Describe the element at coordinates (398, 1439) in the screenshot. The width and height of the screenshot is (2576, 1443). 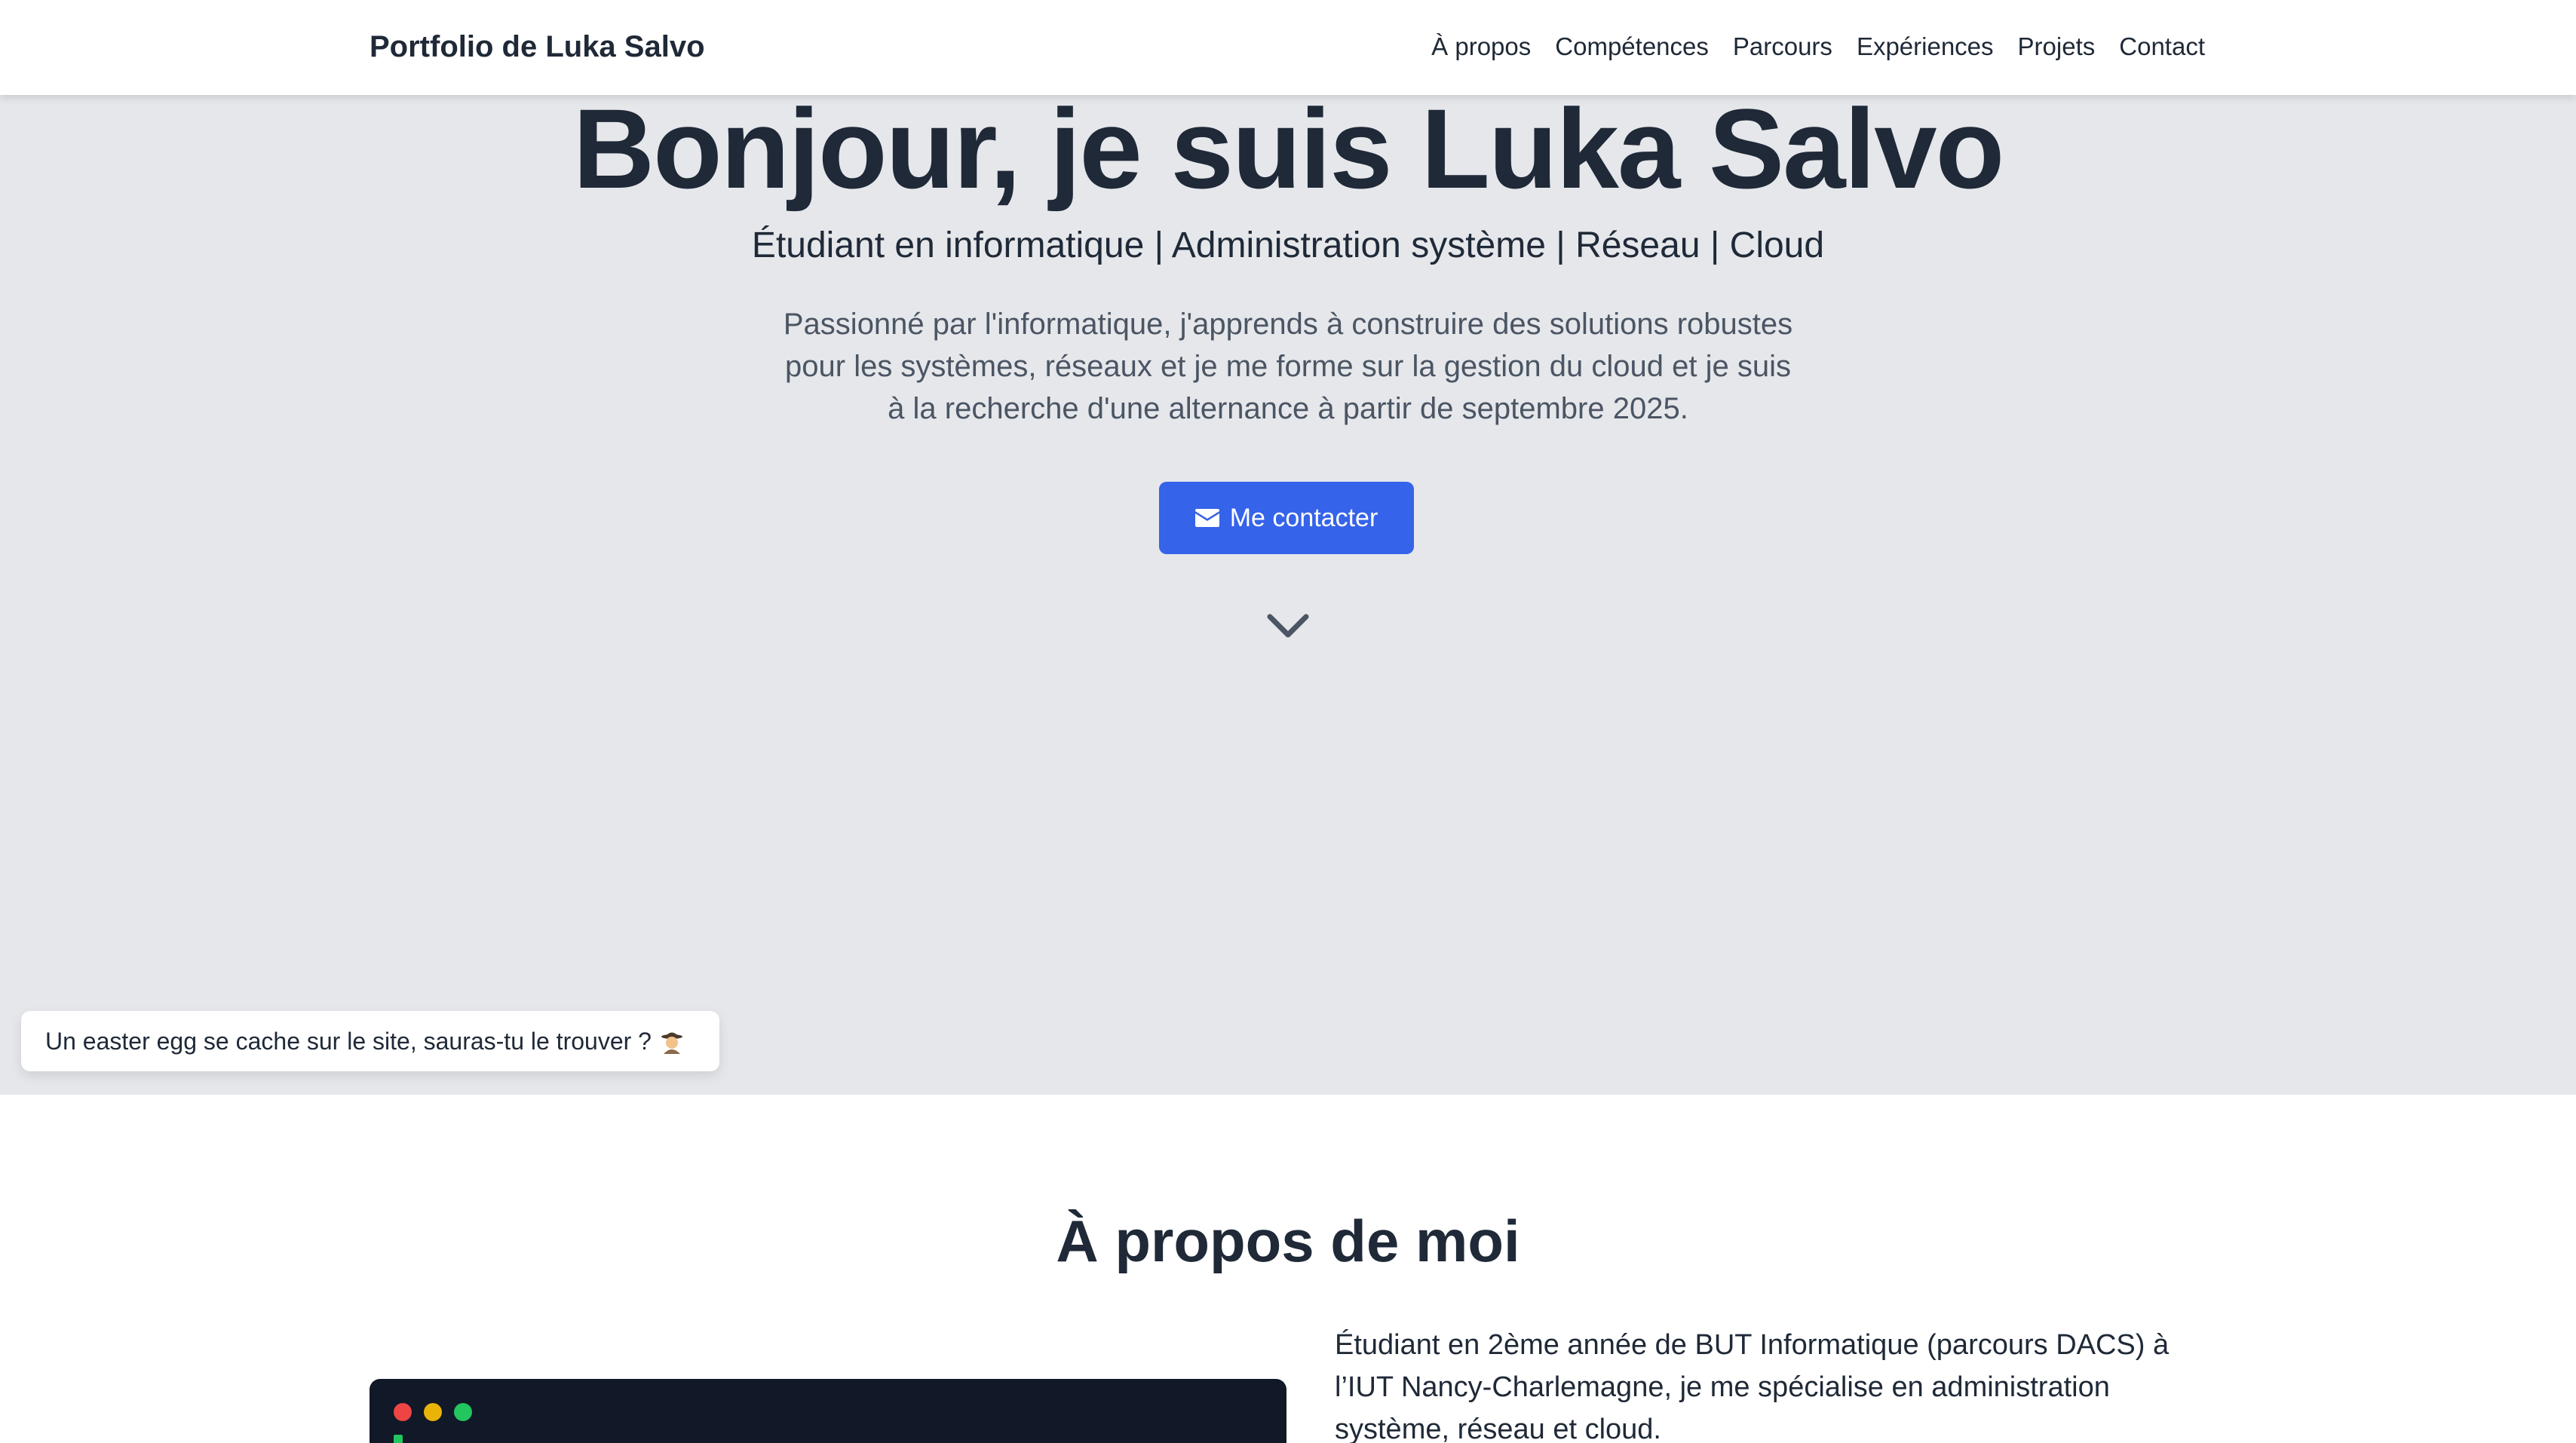
I see `terminal-prompt-icon` at that location.